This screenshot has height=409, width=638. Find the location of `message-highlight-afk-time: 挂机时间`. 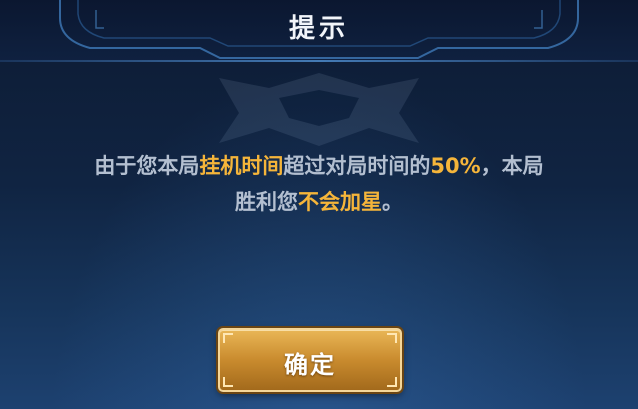

message-highlight-afk-time: 挂机时间 is located at coordinates (241, 166).